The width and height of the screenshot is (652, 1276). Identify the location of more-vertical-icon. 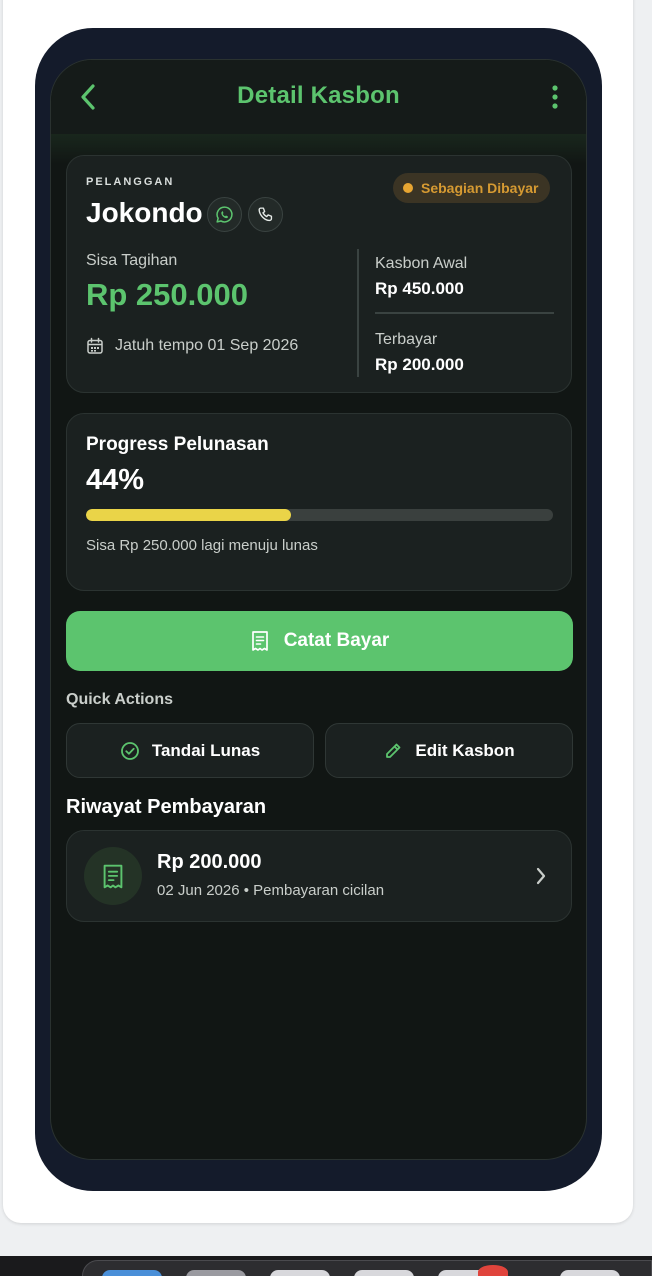
(555, 97).